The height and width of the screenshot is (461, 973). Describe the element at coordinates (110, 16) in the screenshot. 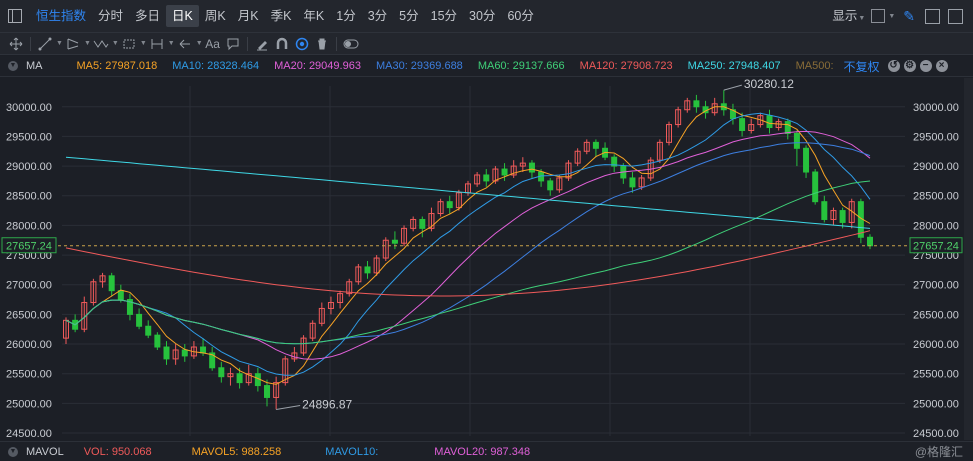

I see `period-tab-timeshare: 分时` at that location.